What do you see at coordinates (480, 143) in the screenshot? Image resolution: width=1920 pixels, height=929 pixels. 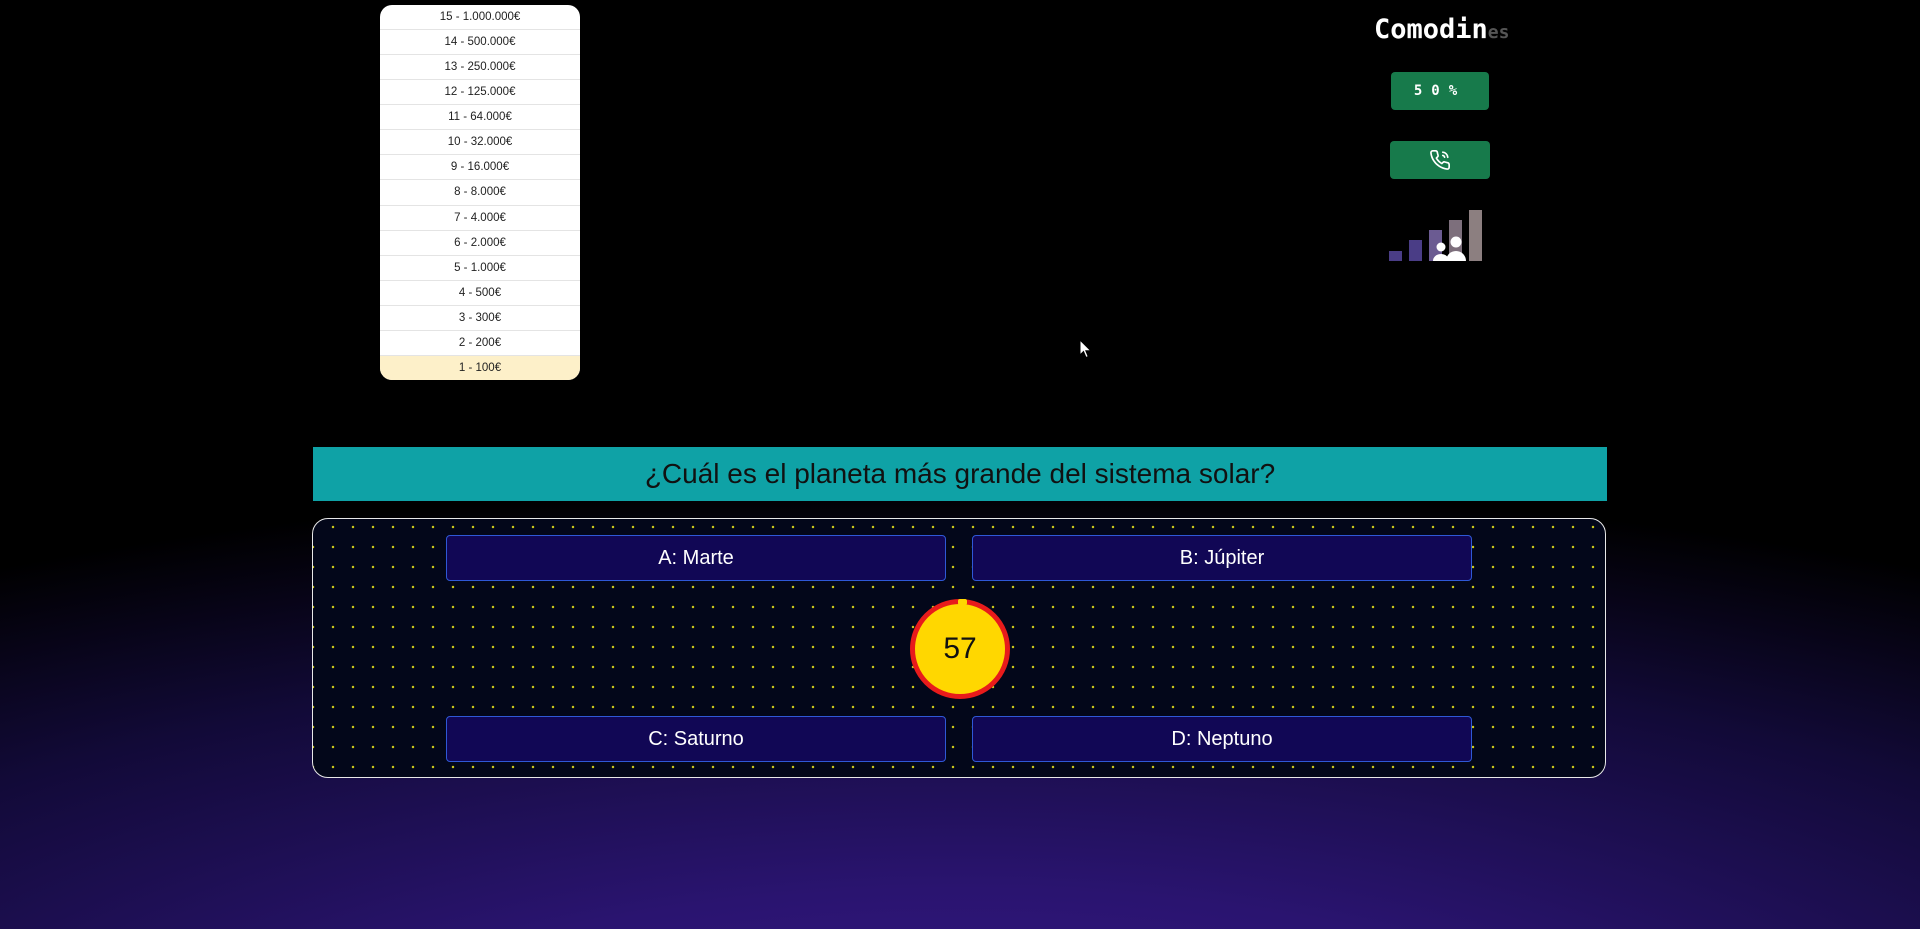 I see `prize-level-10: 10 - 32.000€` at bounding box center [480, 143].